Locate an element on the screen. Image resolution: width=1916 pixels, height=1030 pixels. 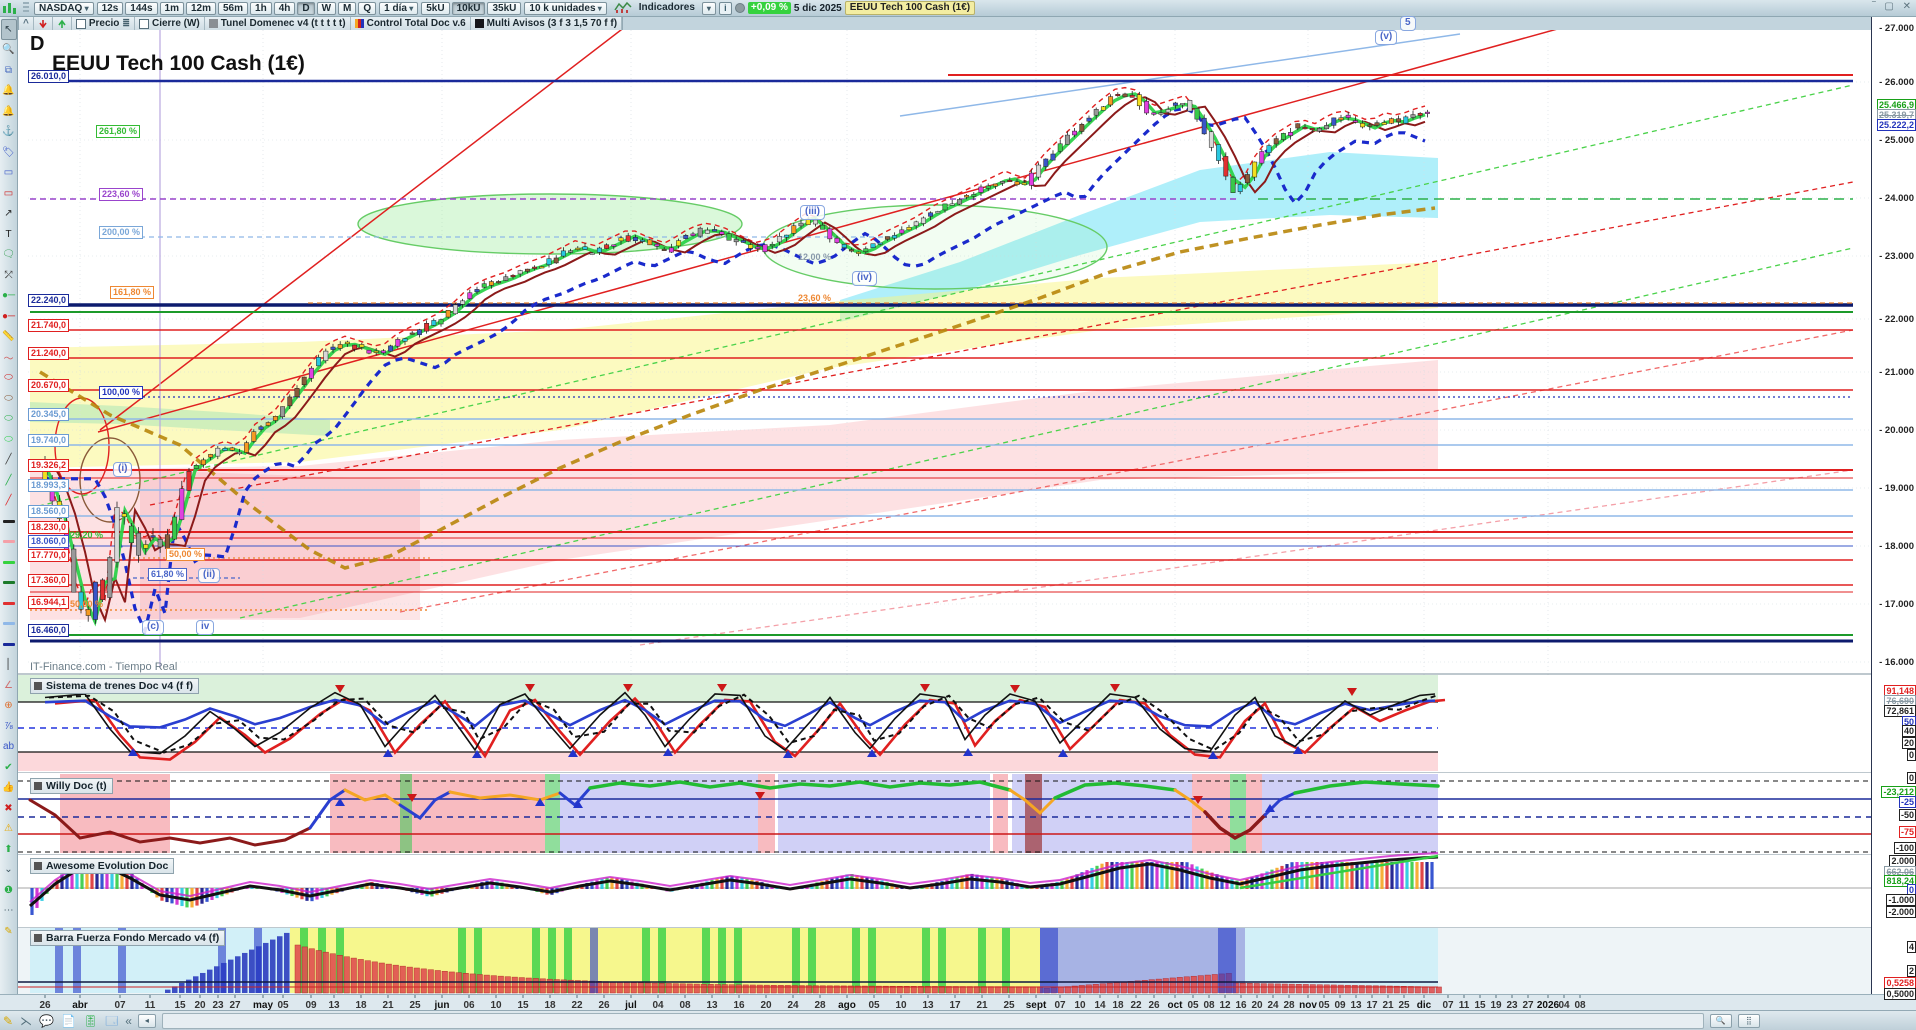
hline-navy-tool is located at coordinates (9, 644).